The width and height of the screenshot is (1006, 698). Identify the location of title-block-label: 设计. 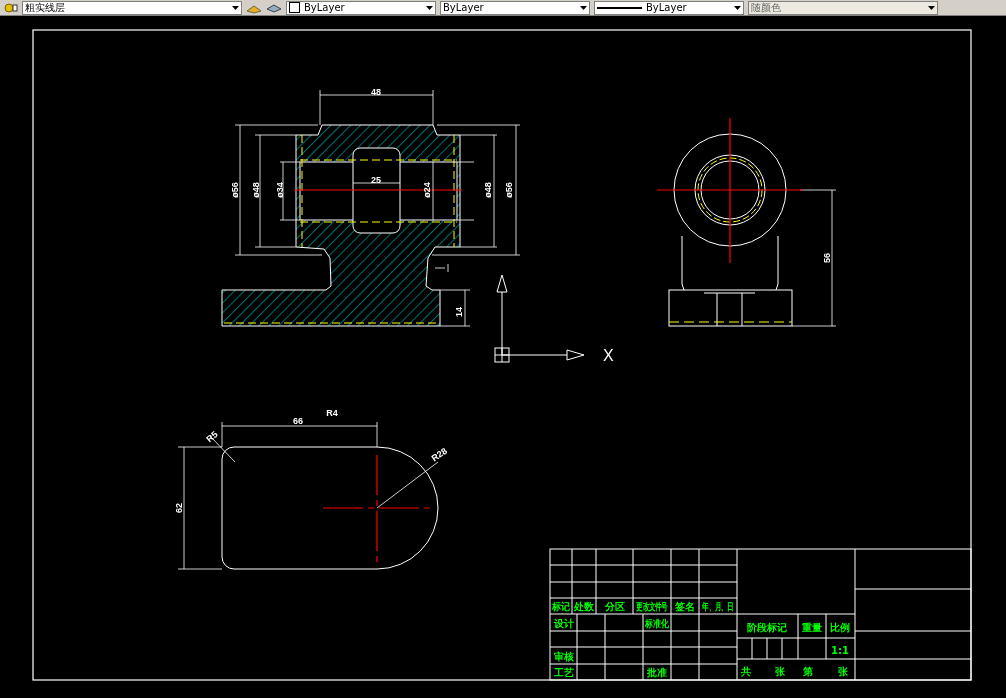
(563, 623).